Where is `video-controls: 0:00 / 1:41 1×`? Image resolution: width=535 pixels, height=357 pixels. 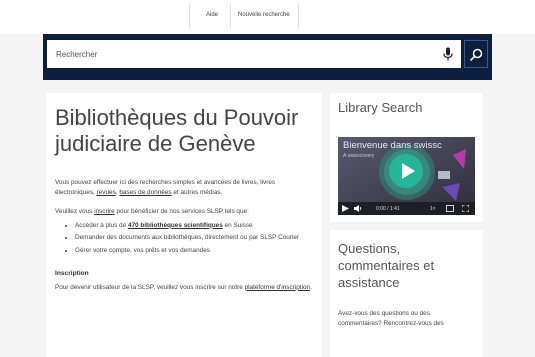 video-controls: 0:00 / 1:41 1× is located at coordinates (406, 208).